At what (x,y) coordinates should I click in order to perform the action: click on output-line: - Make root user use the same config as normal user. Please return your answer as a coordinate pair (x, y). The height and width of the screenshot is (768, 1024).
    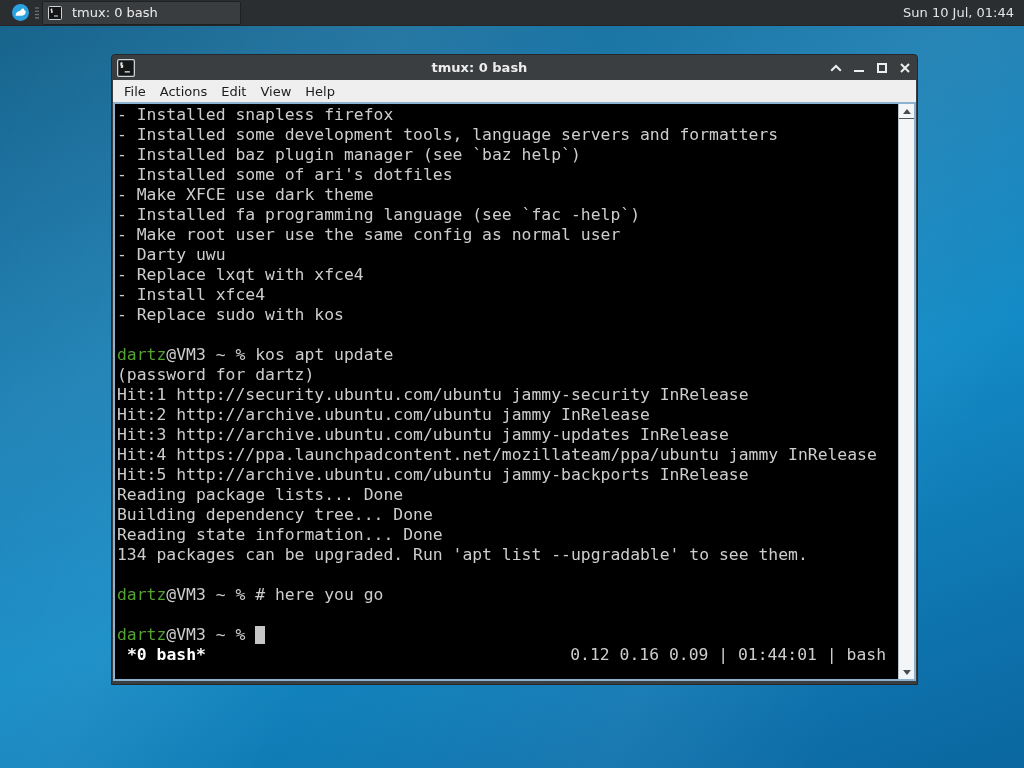
    Looking at the image, I should click on (369, 234).